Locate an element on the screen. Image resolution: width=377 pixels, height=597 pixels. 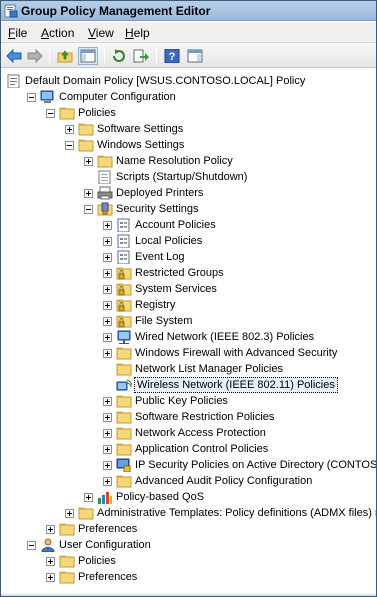
properties-pane-button is located at coordinates (195, 56).